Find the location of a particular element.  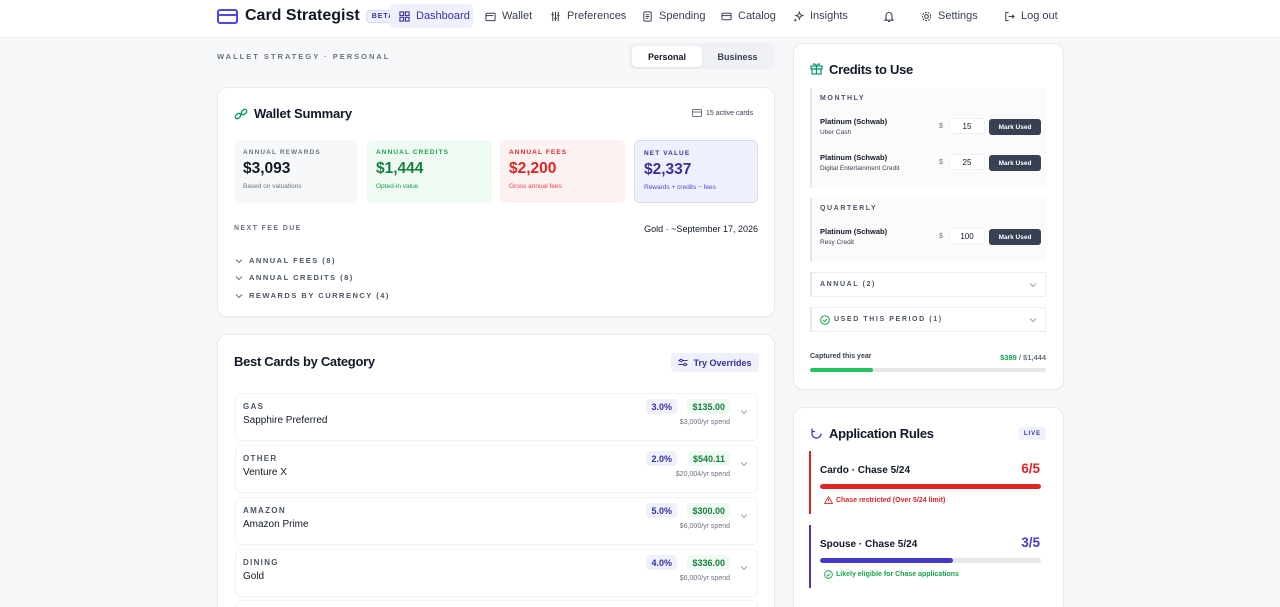

rewards-by-currency-section: REWARDS BY CURRENCY (4) is located at coordinates (312, 295).